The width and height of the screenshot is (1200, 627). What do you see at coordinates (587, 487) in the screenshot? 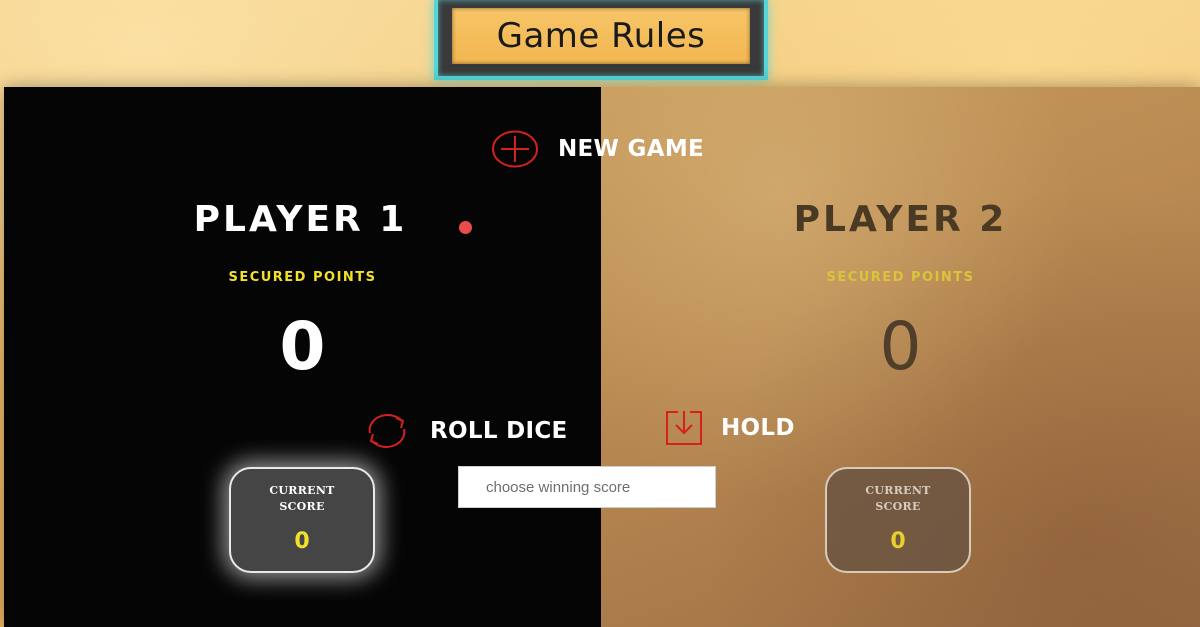
I see `winning-score-input` at bounding box center [587, 487].